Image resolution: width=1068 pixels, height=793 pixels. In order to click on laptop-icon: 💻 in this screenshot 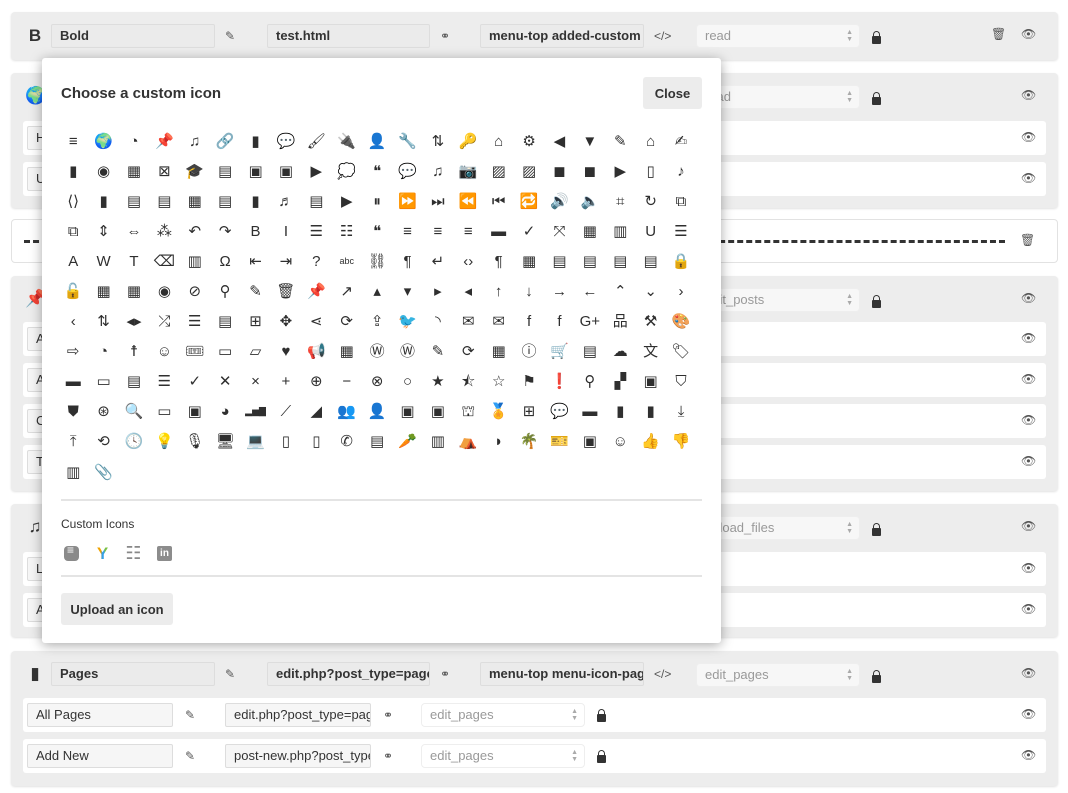, I will do `click(255, 442)`.